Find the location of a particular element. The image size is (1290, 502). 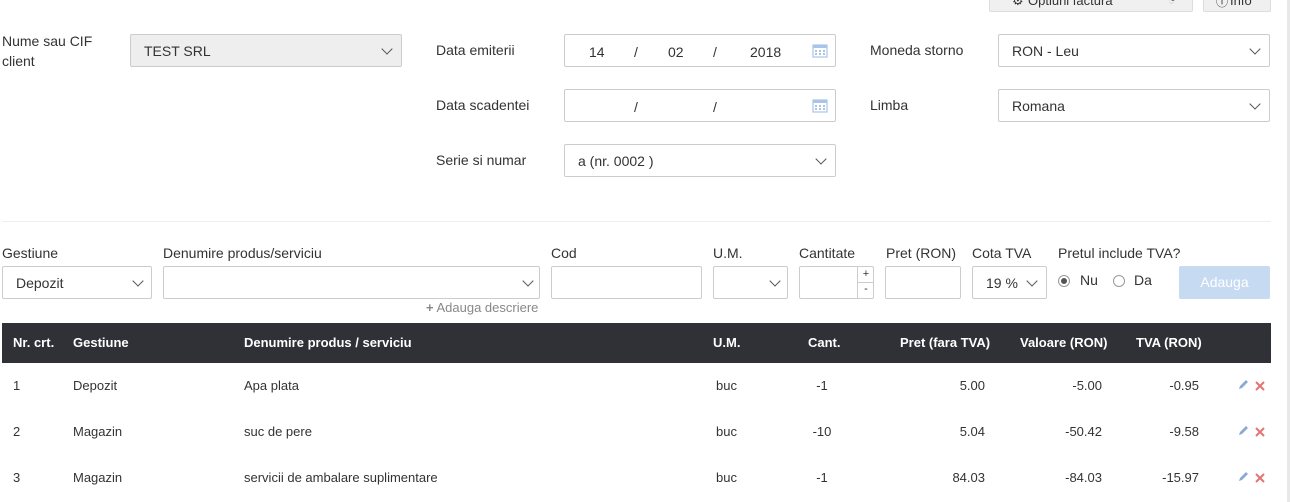

vat-select: 19 % is located at coordinates (1009, 282).